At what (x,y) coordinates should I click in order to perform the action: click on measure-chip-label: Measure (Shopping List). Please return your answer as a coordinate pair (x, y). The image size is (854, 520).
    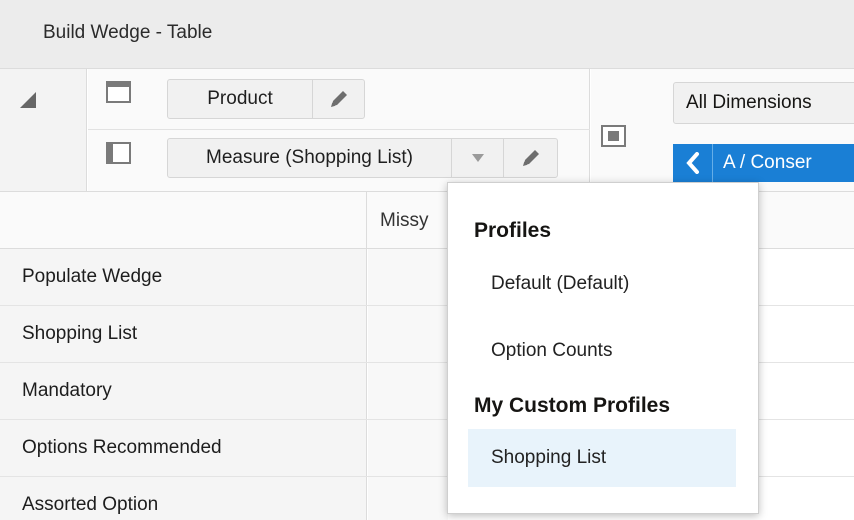
    Looking at the image, I should click on (309, 157).